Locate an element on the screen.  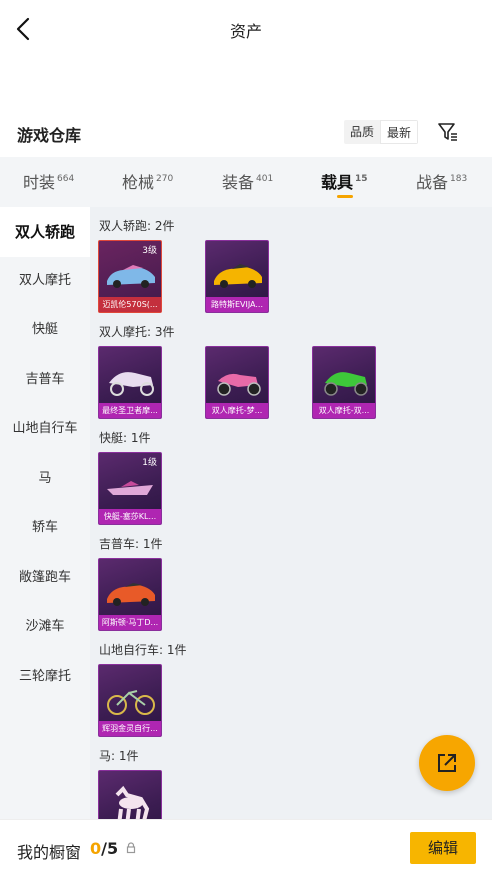
tab-vehicles: 载具 15 is located at coordinates (344, 181).